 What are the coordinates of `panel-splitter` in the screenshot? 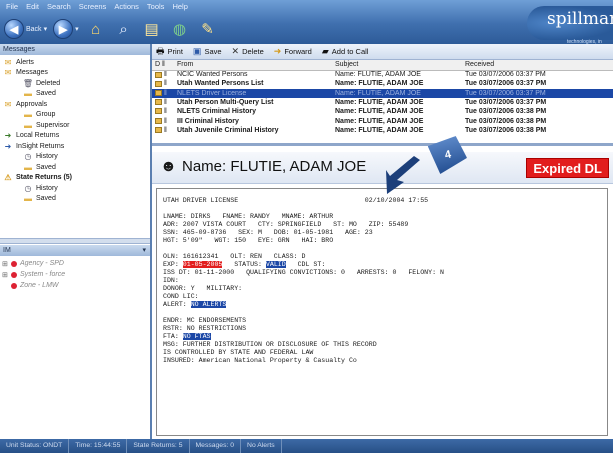 It's located at (75, 241).